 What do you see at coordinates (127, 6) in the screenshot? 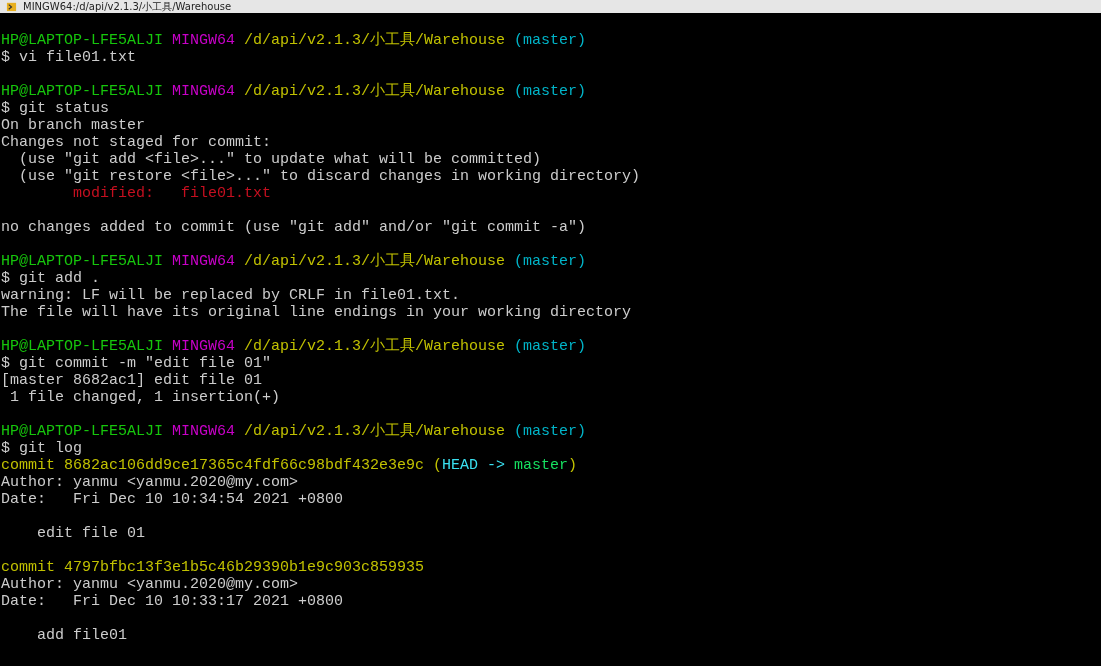
I see `window-title: MINGW64:/d/api/v2.1.3/小工具/Warehouse` at bounding box center [127, 6].